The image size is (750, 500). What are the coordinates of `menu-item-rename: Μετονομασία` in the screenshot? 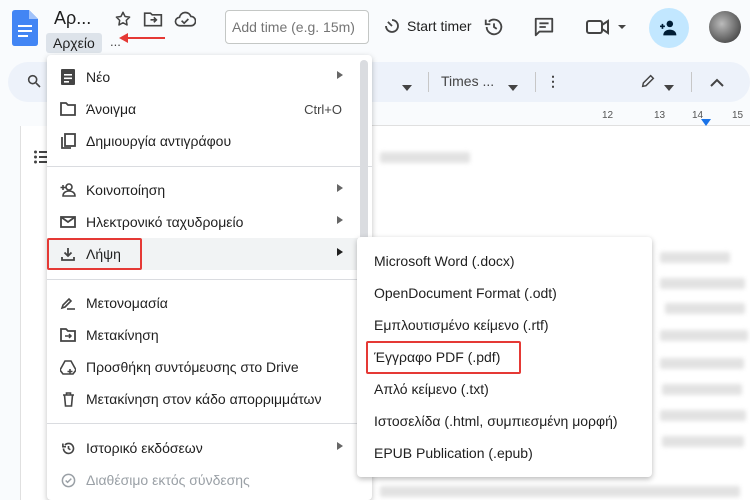 It's located at (209, 303).